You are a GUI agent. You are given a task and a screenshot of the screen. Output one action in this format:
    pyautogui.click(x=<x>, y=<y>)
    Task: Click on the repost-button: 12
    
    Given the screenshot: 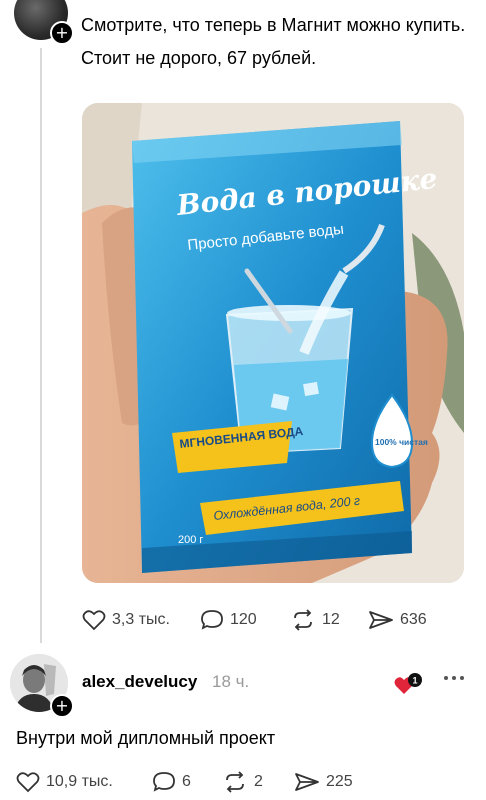 What is the action you would take?
    pyautogui.click(x=329, y=620)
    